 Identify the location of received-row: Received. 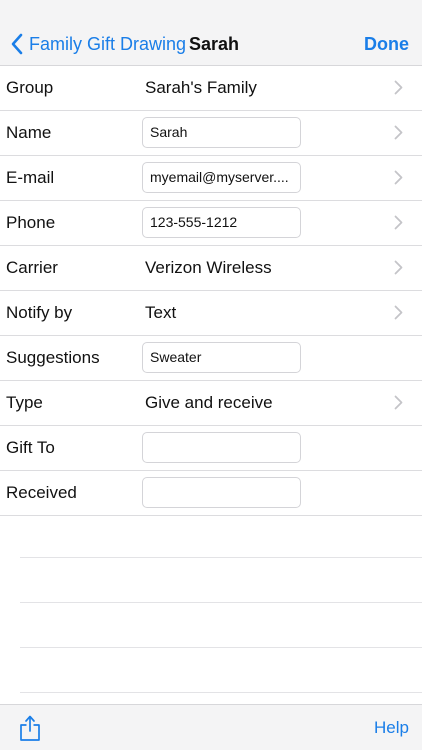
(211, 493).